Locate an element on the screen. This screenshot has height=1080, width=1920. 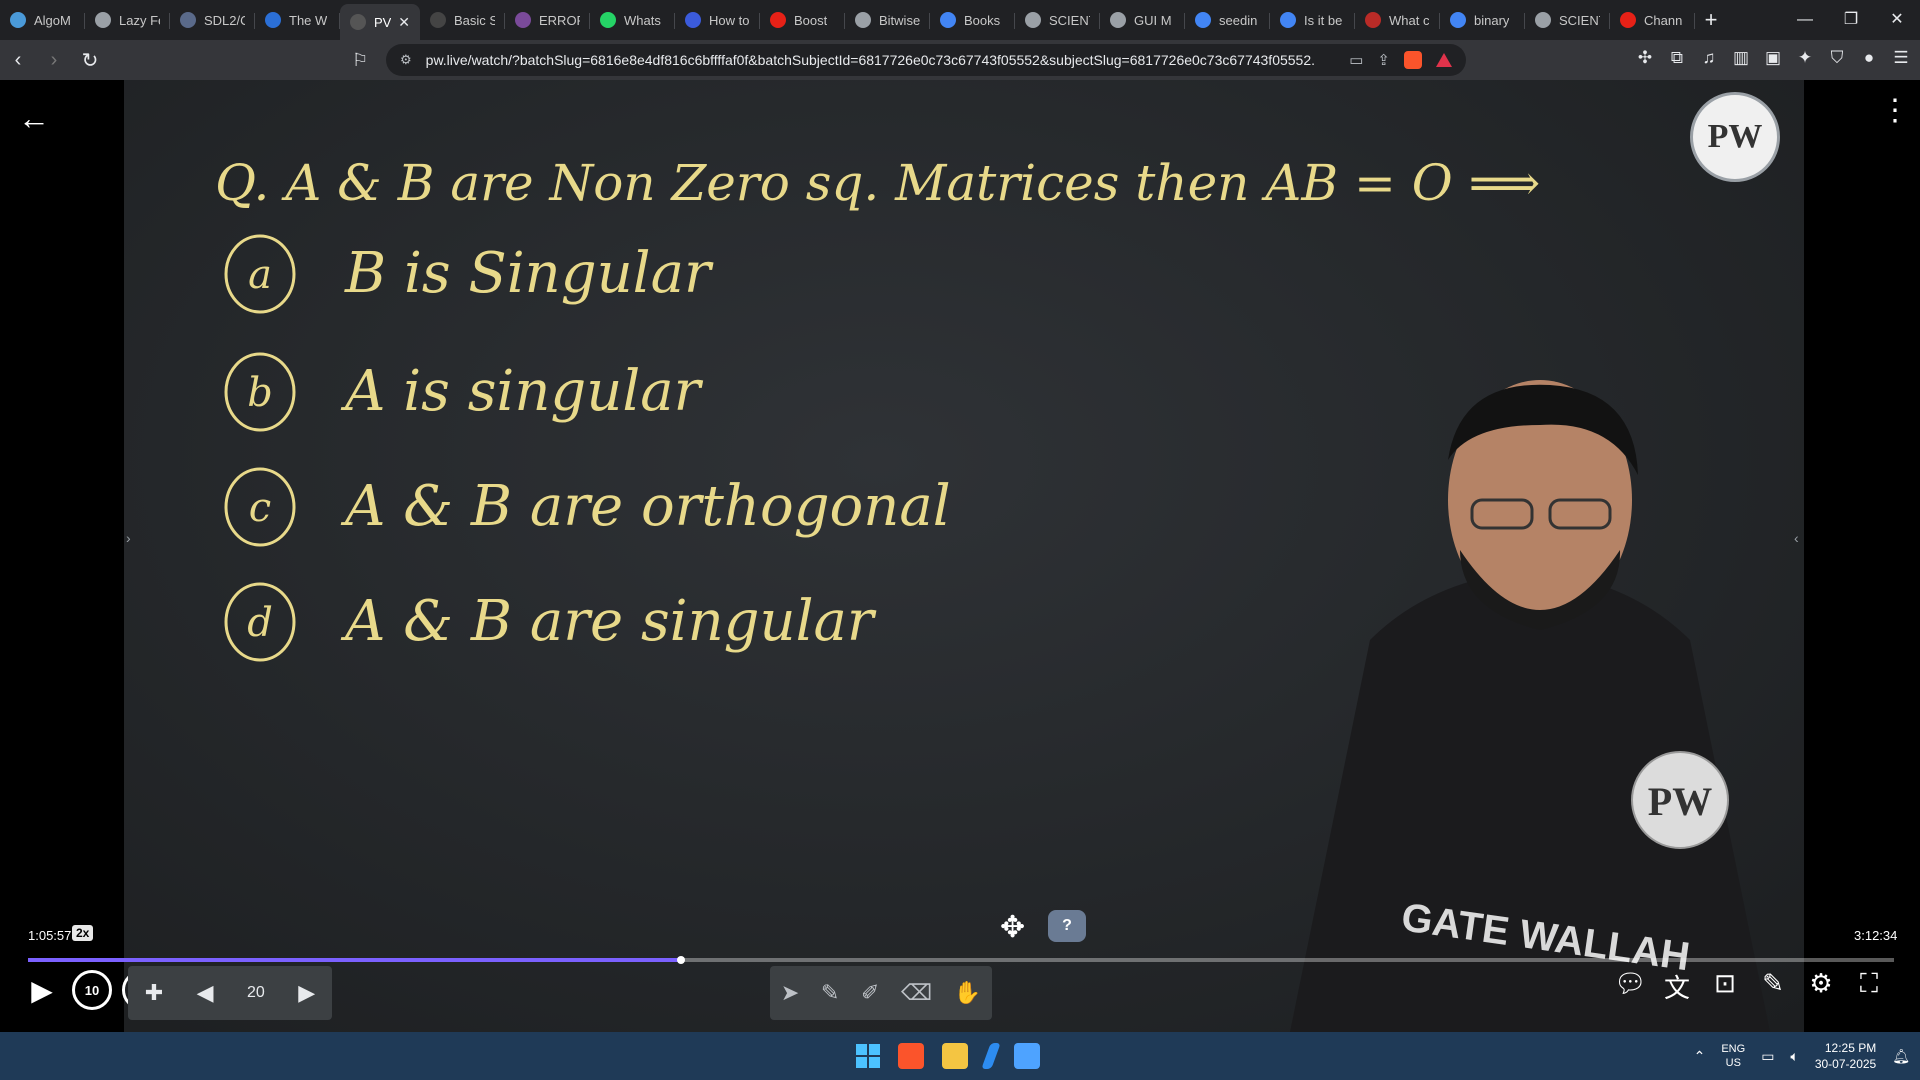
tab-14: seedin is located at coordinates (1227, 20).